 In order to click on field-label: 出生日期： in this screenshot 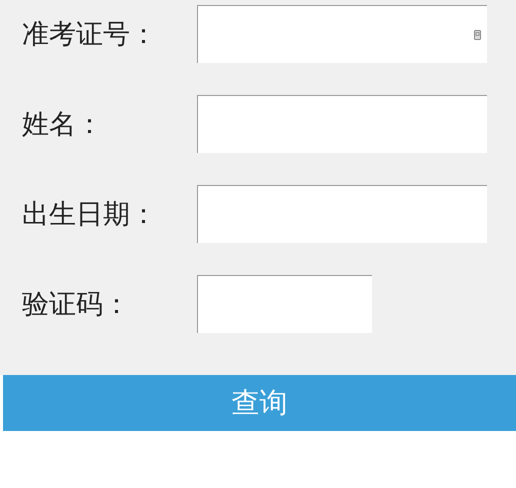, I will do `click(90, 215)`.